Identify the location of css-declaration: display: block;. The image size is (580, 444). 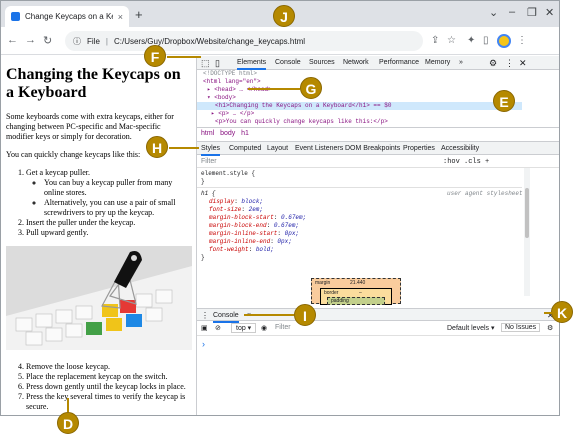
(236, 202).